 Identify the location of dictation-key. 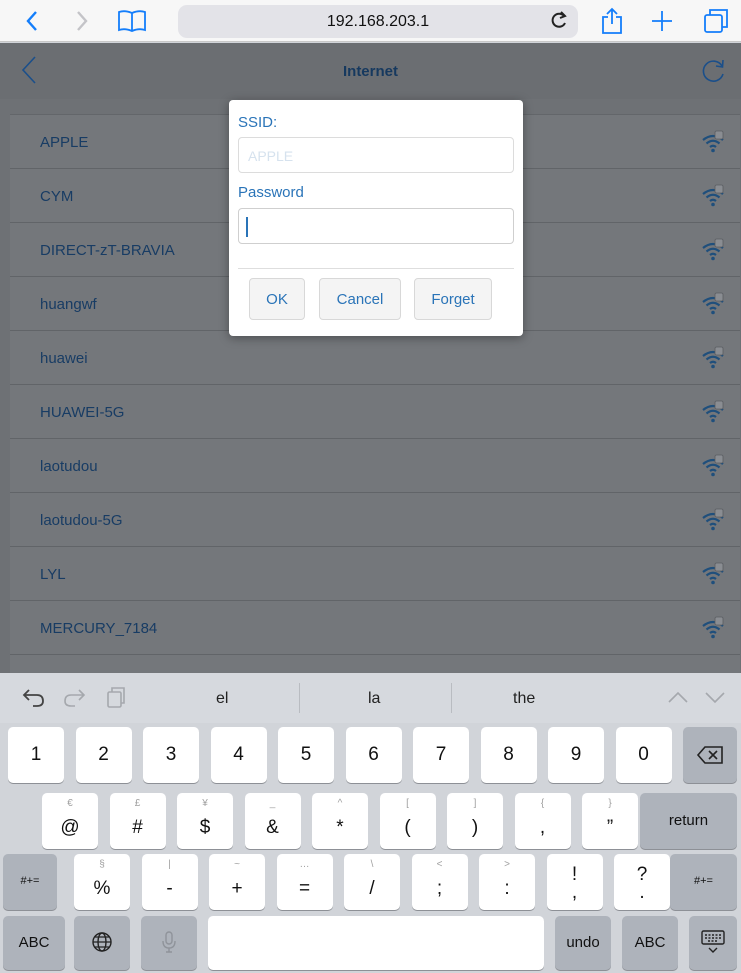
(169, 943).